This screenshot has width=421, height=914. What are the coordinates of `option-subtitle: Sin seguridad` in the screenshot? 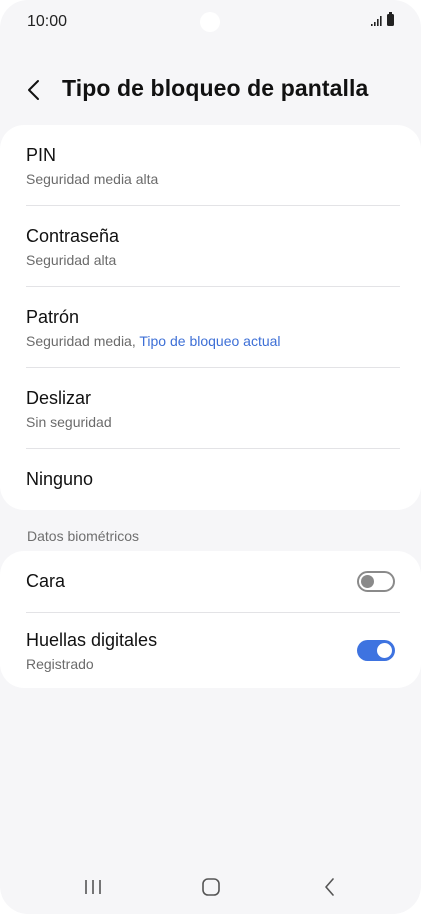 It's located at (69, 422).